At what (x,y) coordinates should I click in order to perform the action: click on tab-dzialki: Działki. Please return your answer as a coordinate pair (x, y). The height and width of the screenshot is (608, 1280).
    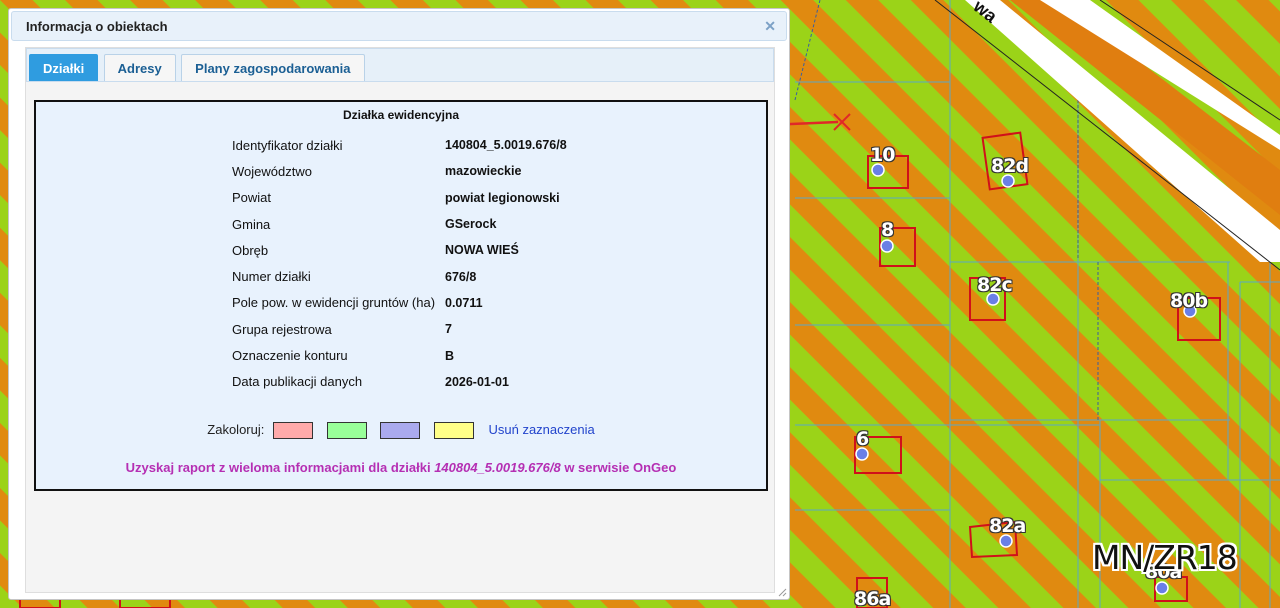
    Looking at the image, I should click on (64, 67).